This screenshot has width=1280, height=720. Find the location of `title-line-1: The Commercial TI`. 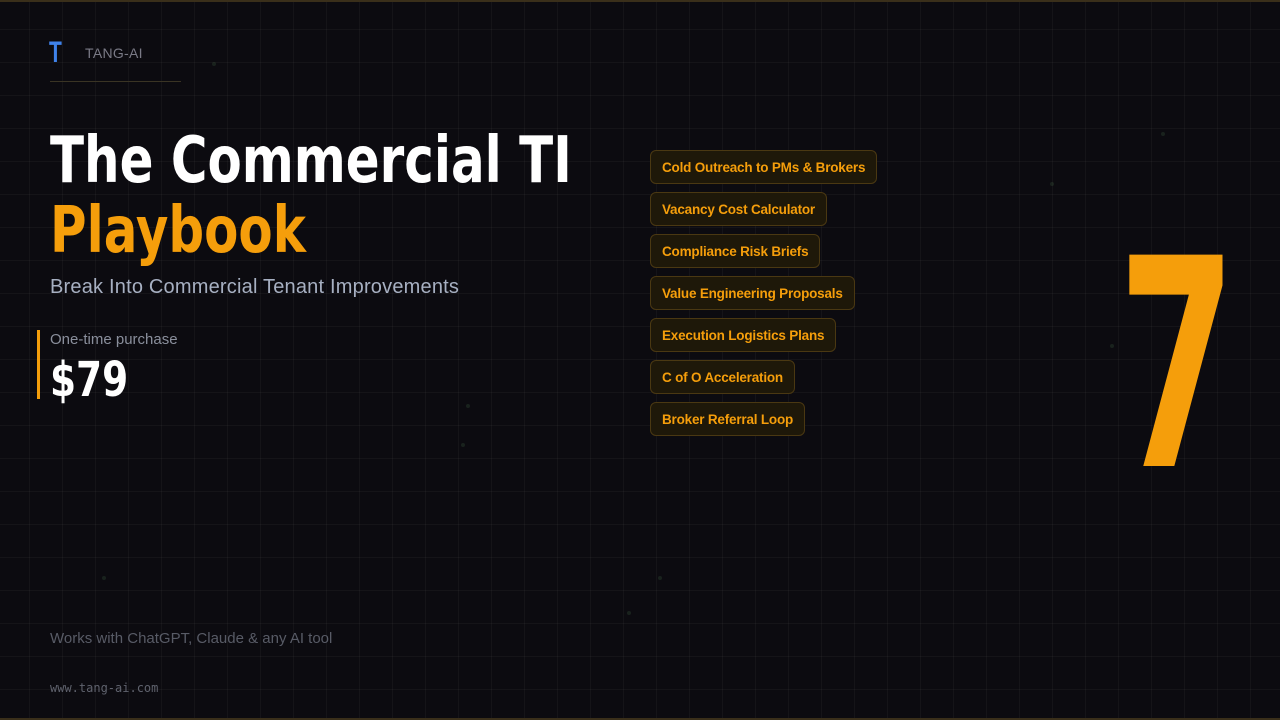

title-line-1: The Commercial TI is located at coordinates (311, 161).